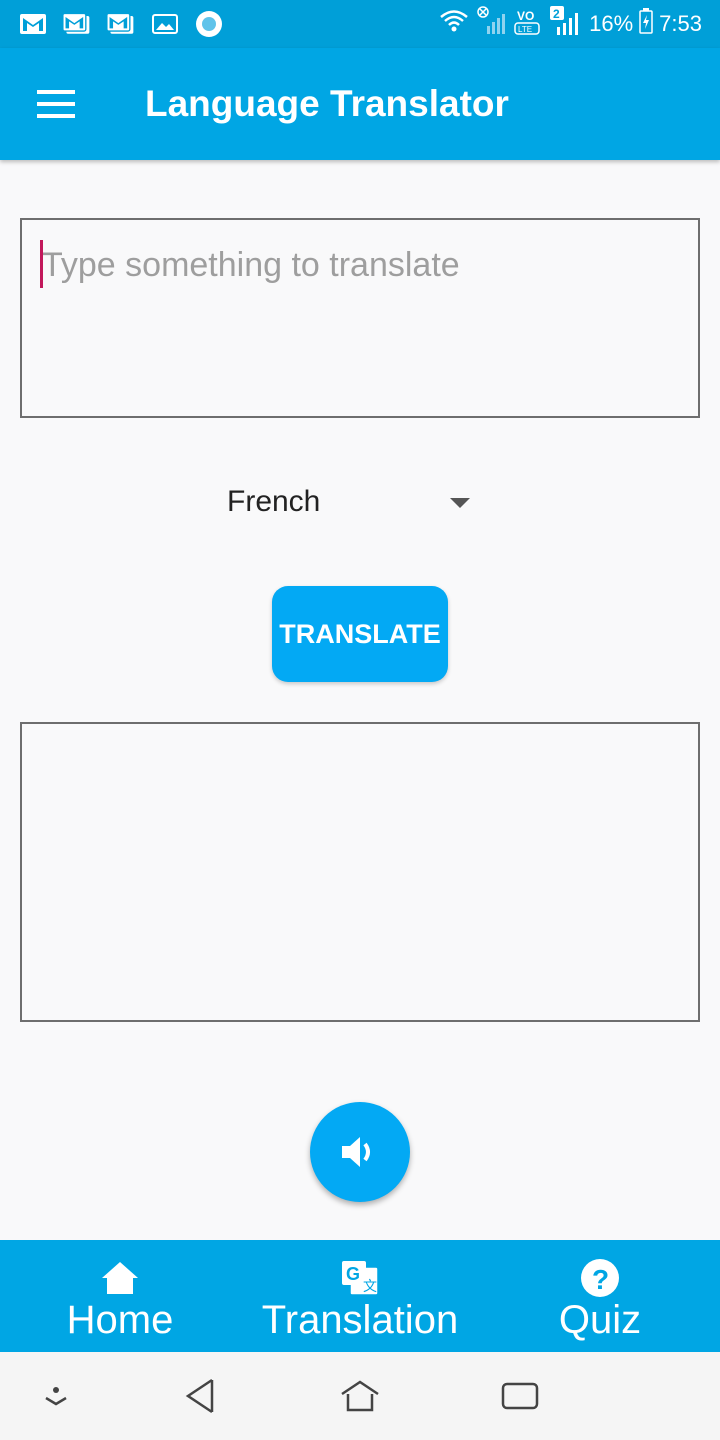 This screenshot has height=1440, width=720. Describe the element at coordinates (454, 24) in the screenshot. I see `wifi-icon` at that location.